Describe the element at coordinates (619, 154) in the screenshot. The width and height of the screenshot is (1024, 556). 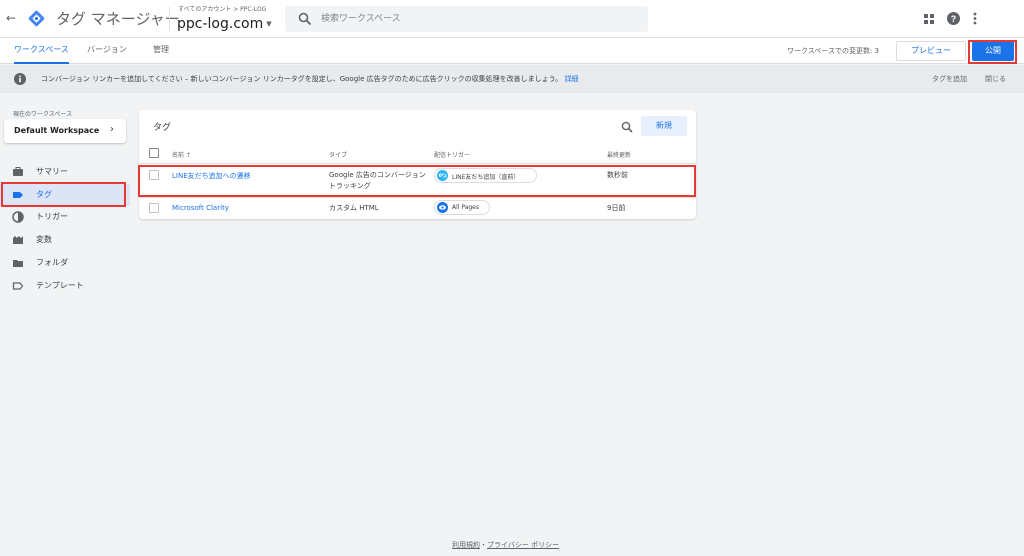
I see `column-header-updated: 最終更新` at that location.